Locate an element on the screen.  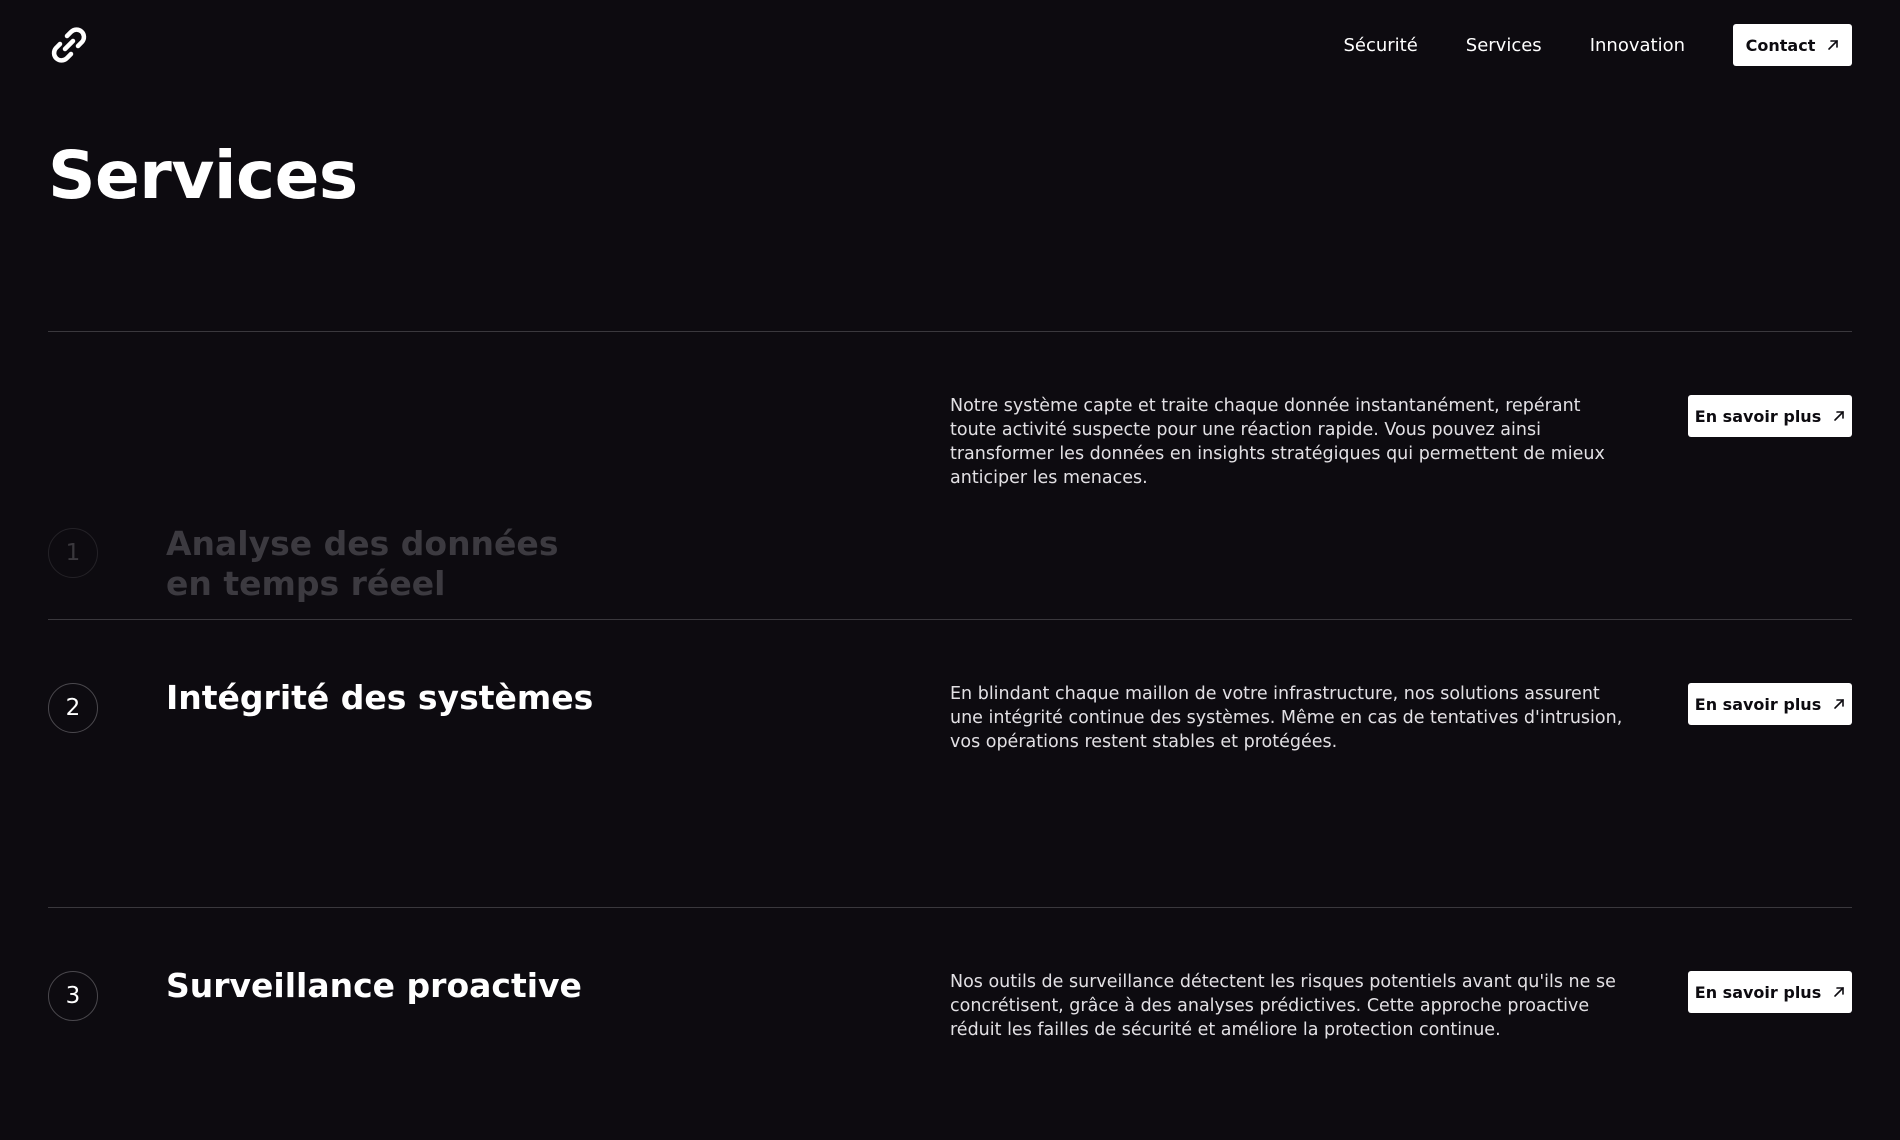
service-title-line: Analyse des données is located at coordinates (362, 543).